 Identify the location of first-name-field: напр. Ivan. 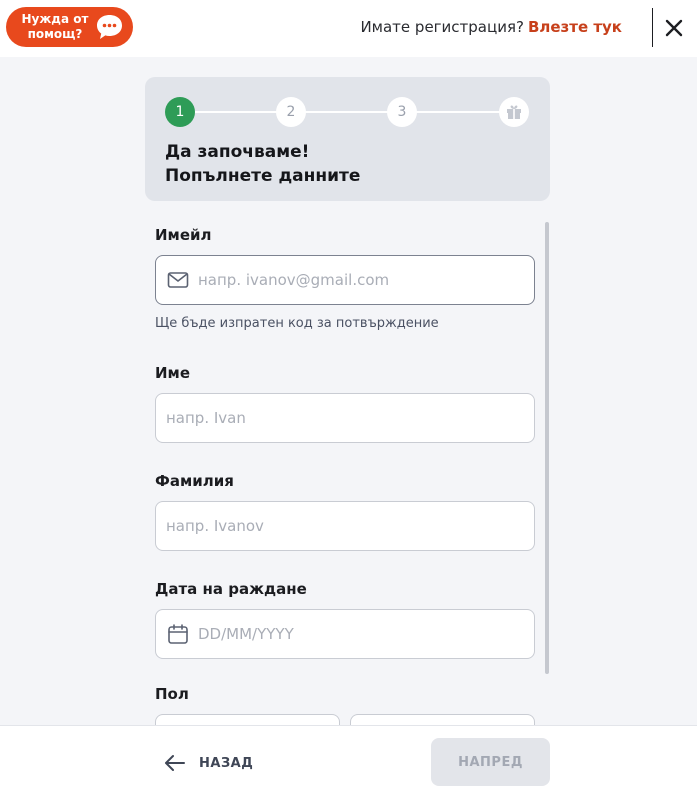
(345, 418).